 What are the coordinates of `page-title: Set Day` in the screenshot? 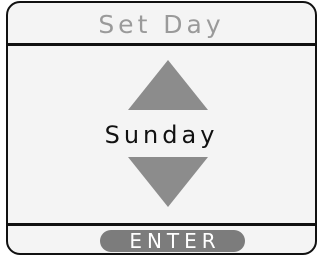 It's located at (161, 24).